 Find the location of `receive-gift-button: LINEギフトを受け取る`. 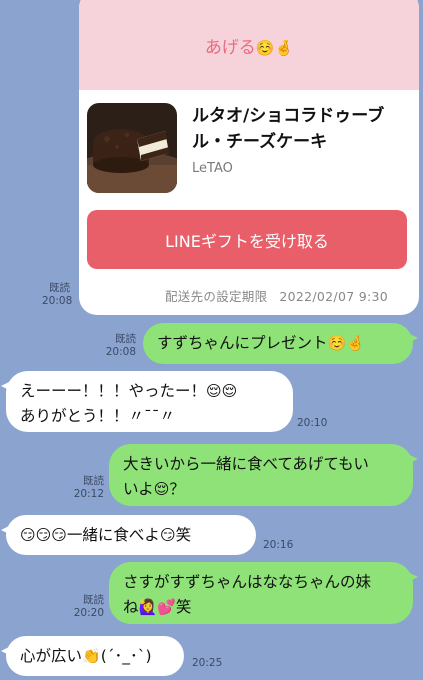

receive-gift-button: LINEギフトを受け取る is located at coordinates (247, 239).